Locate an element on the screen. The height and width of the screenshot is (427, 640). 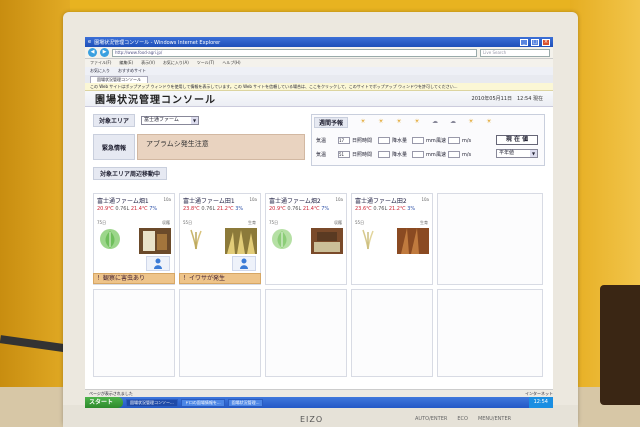
rainfall: 0.76L is located at coordinates (294, 209).